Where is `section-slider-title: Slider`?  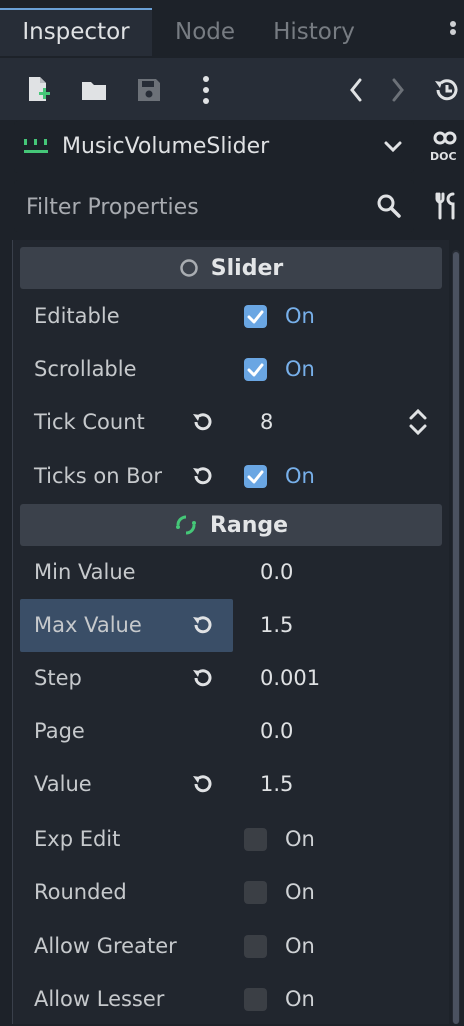 section-slider-title: Slider is located at coordinates (247, 268).